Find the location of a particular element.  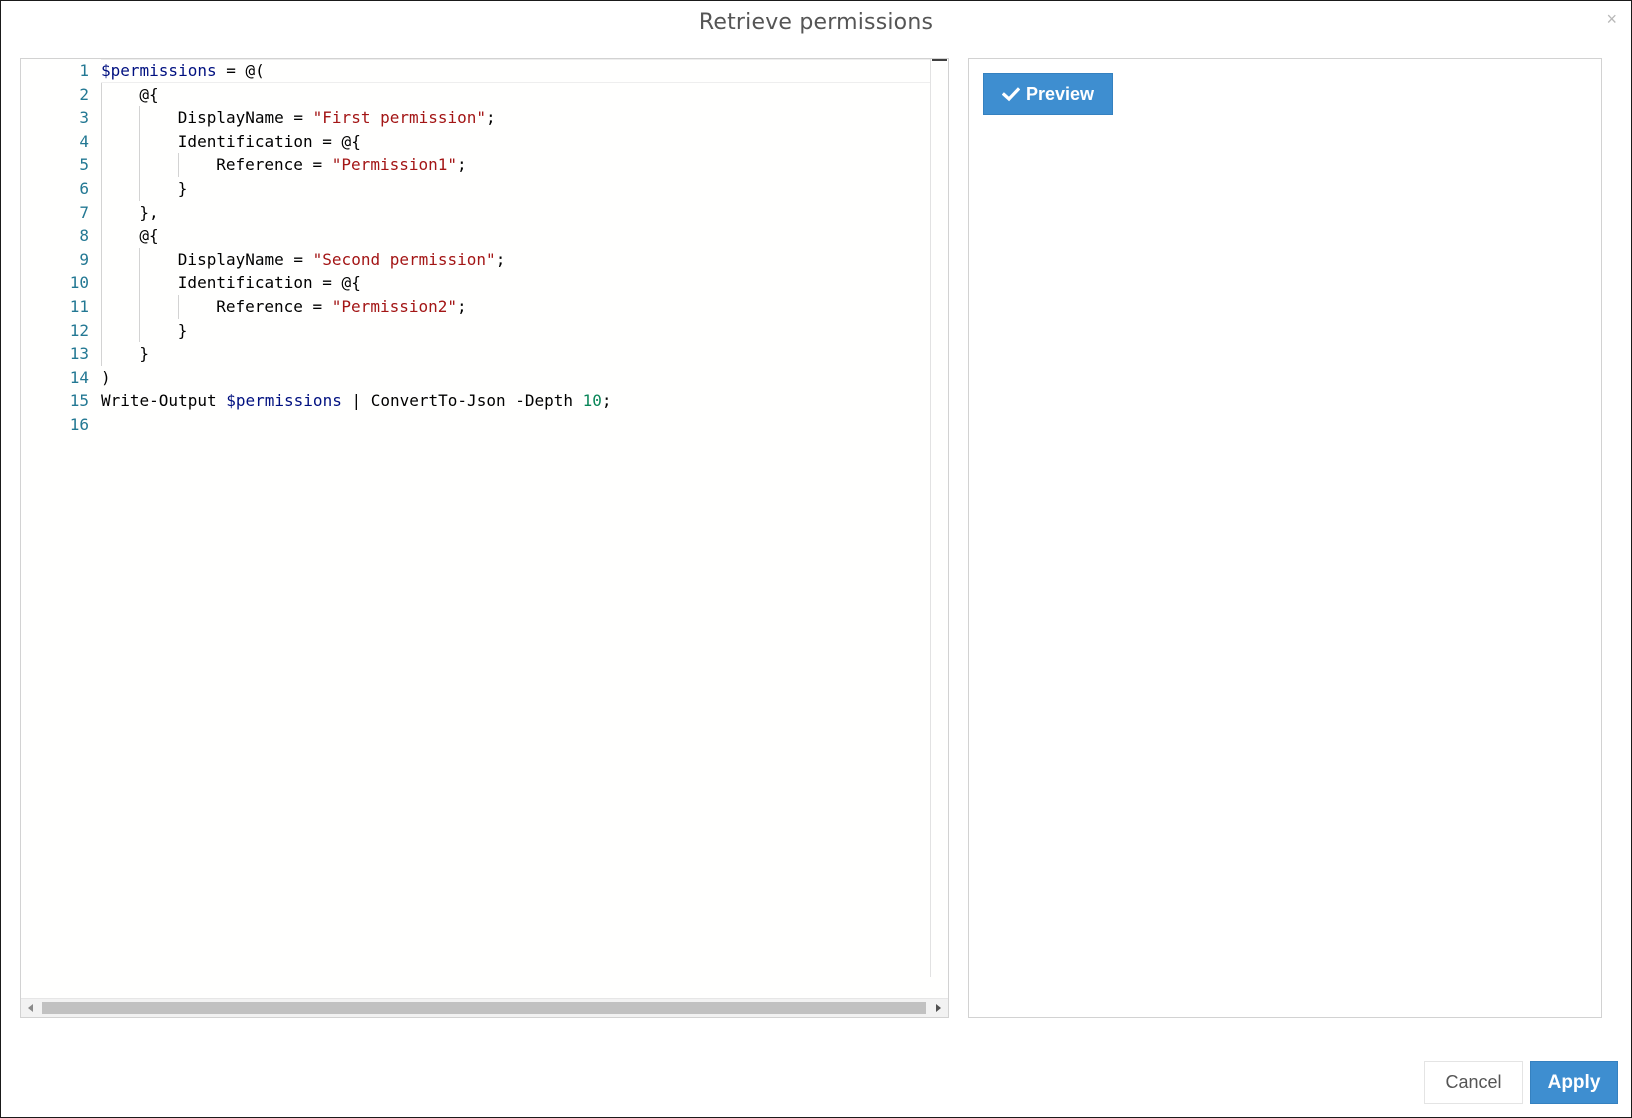

code-line: Reference = "Permission1"; is located at coordinates (341, 165).